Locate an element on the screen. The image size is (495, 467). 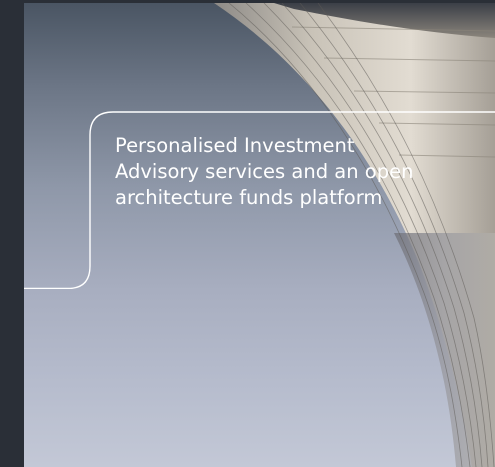
headline-line-3: architecture funds platform is located at coordinates (249, 197).